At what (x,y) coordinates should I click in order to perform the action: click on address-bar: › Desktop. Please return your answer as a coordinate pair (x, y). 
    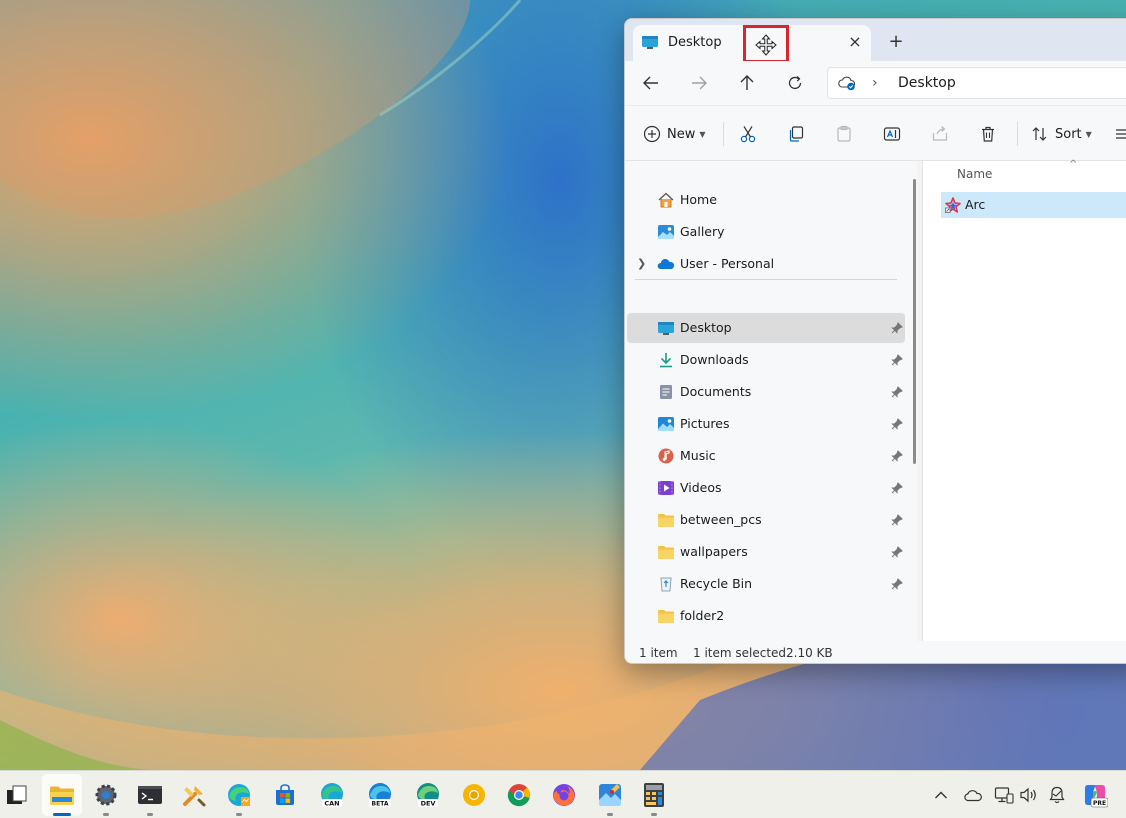
    Looking at the image, I should click on (976, 83).